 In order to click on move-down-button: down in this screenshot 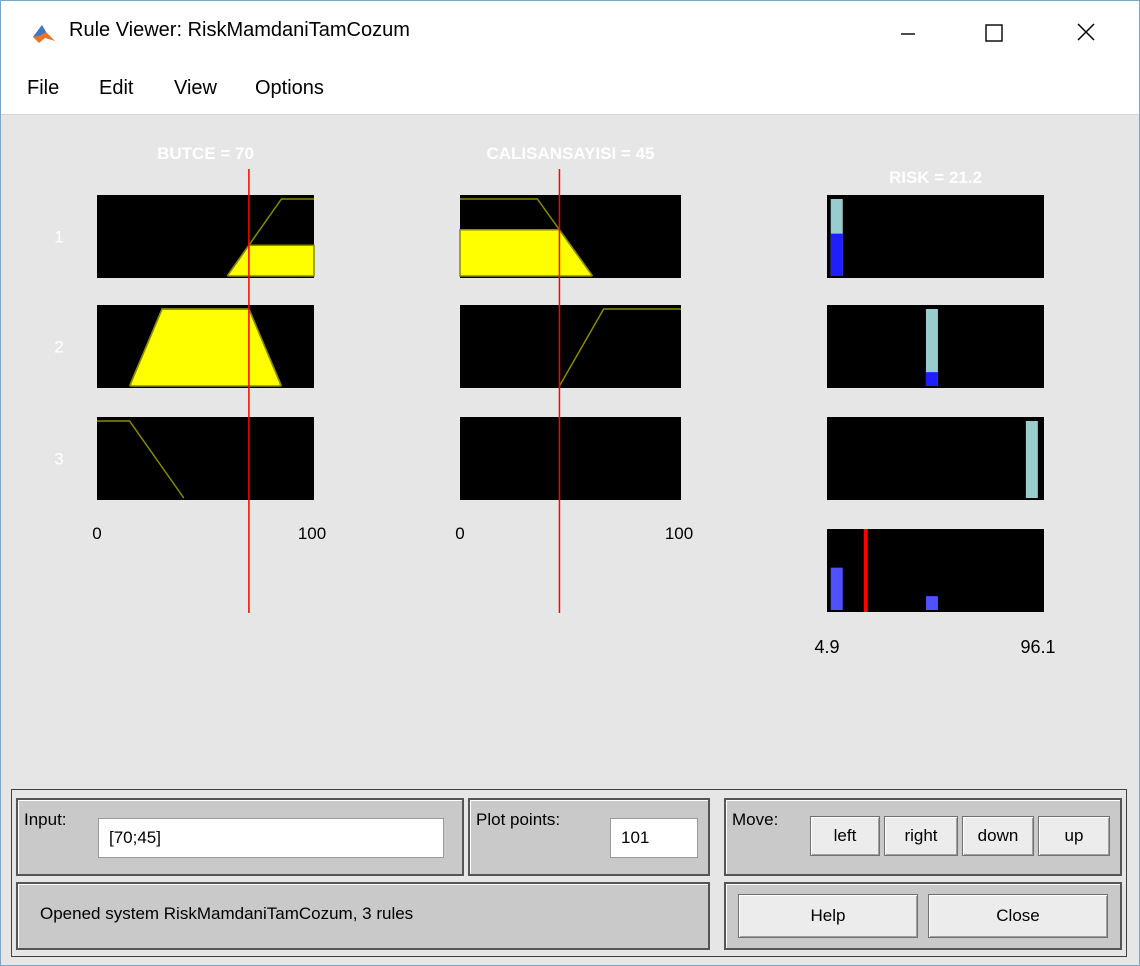, I will do `click(998, 836)`.